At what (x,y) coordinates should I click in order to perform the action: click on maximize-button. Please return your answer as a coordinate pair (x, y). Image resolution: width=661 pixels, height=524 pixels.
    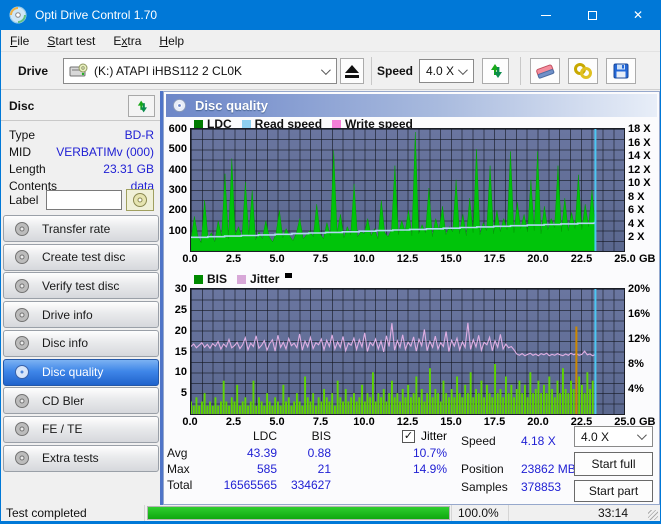
    Looking at the image, I should click on (592, 15).